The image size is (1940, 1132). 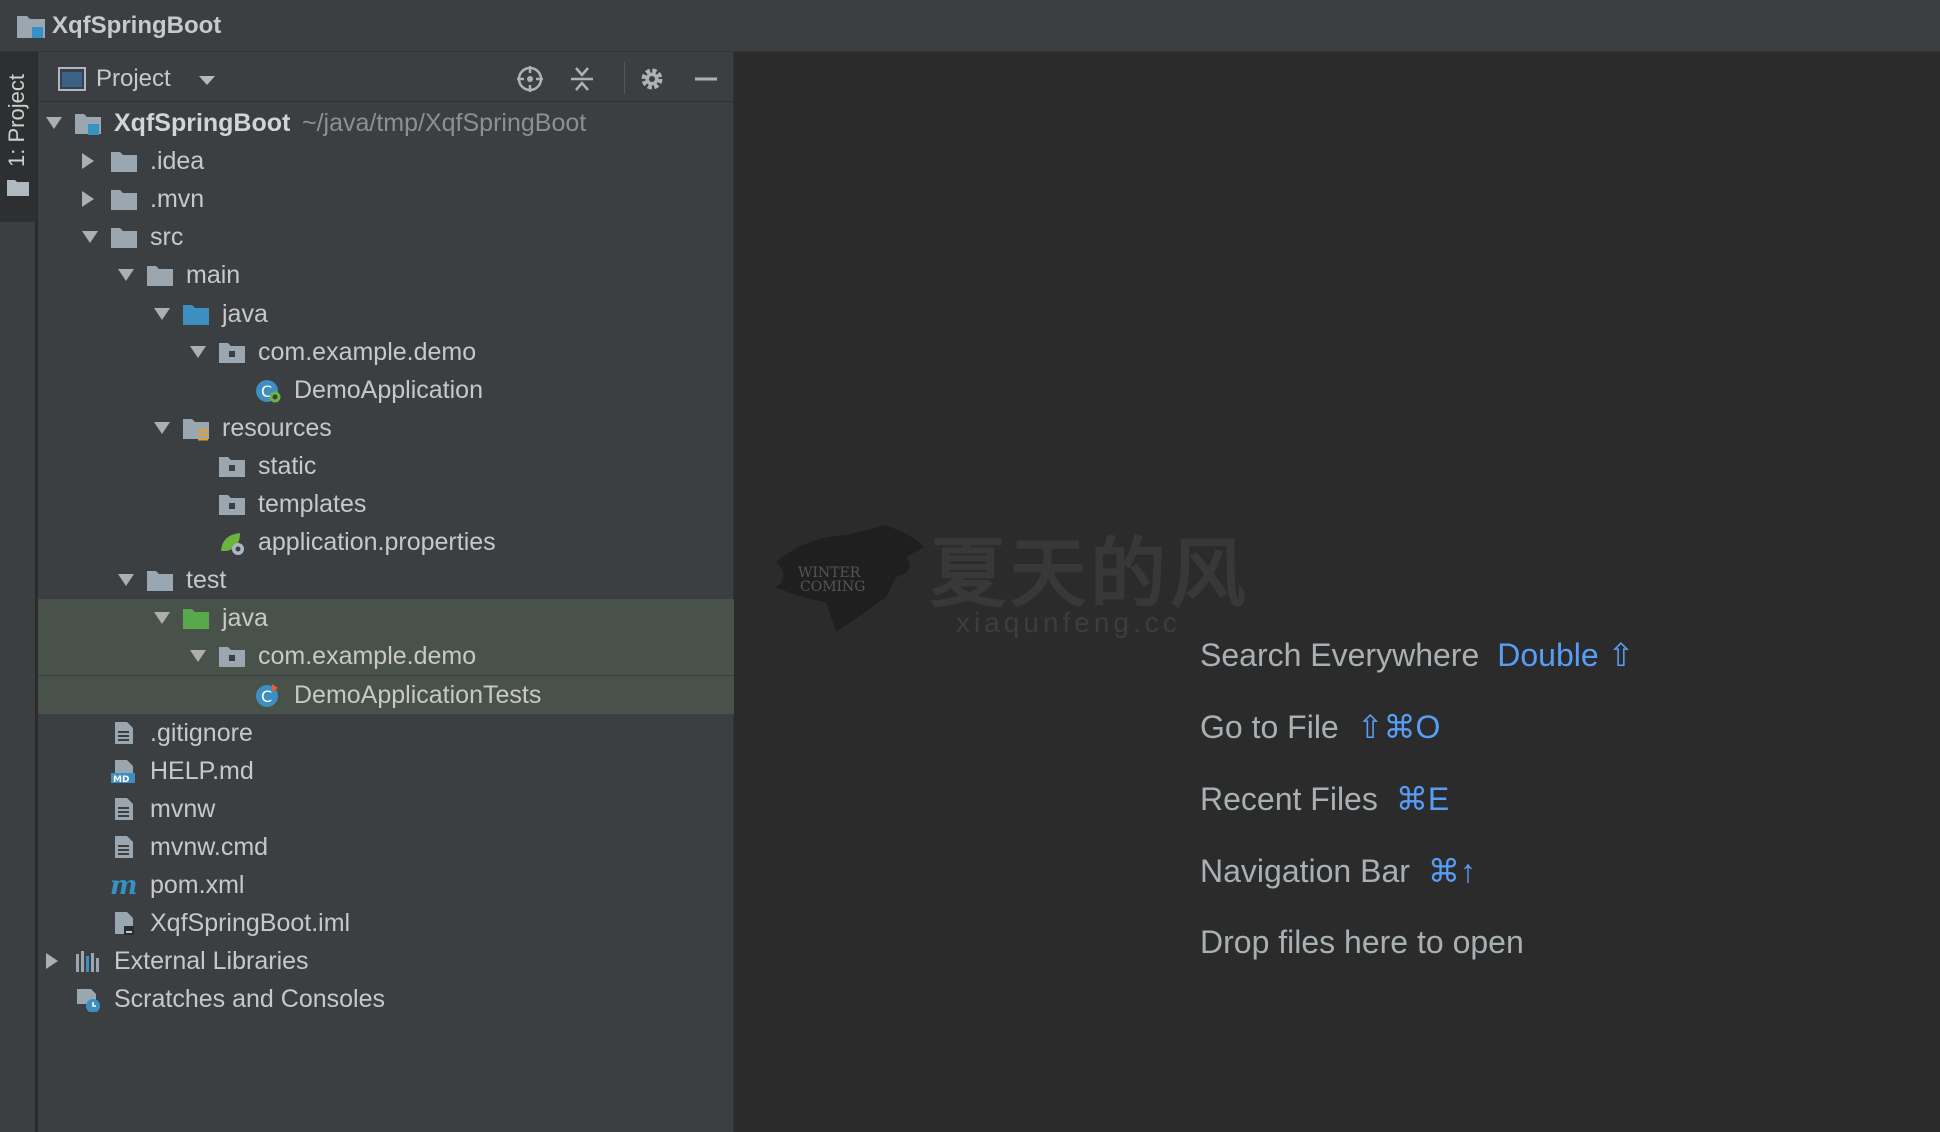 I want to click on tree-row: static, so click(x=386, y=466).